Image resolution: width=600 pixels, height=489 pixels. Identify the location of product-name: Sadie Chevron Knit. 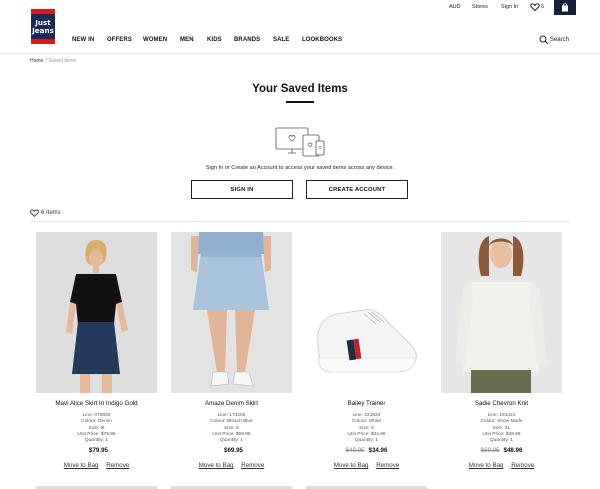
(501, 403).